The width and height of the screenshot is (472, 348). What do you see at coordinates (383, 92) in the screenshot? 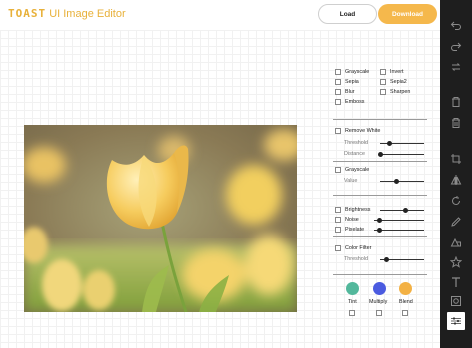
I see `sharpen-checkbox` at bounding box center [383, 92].